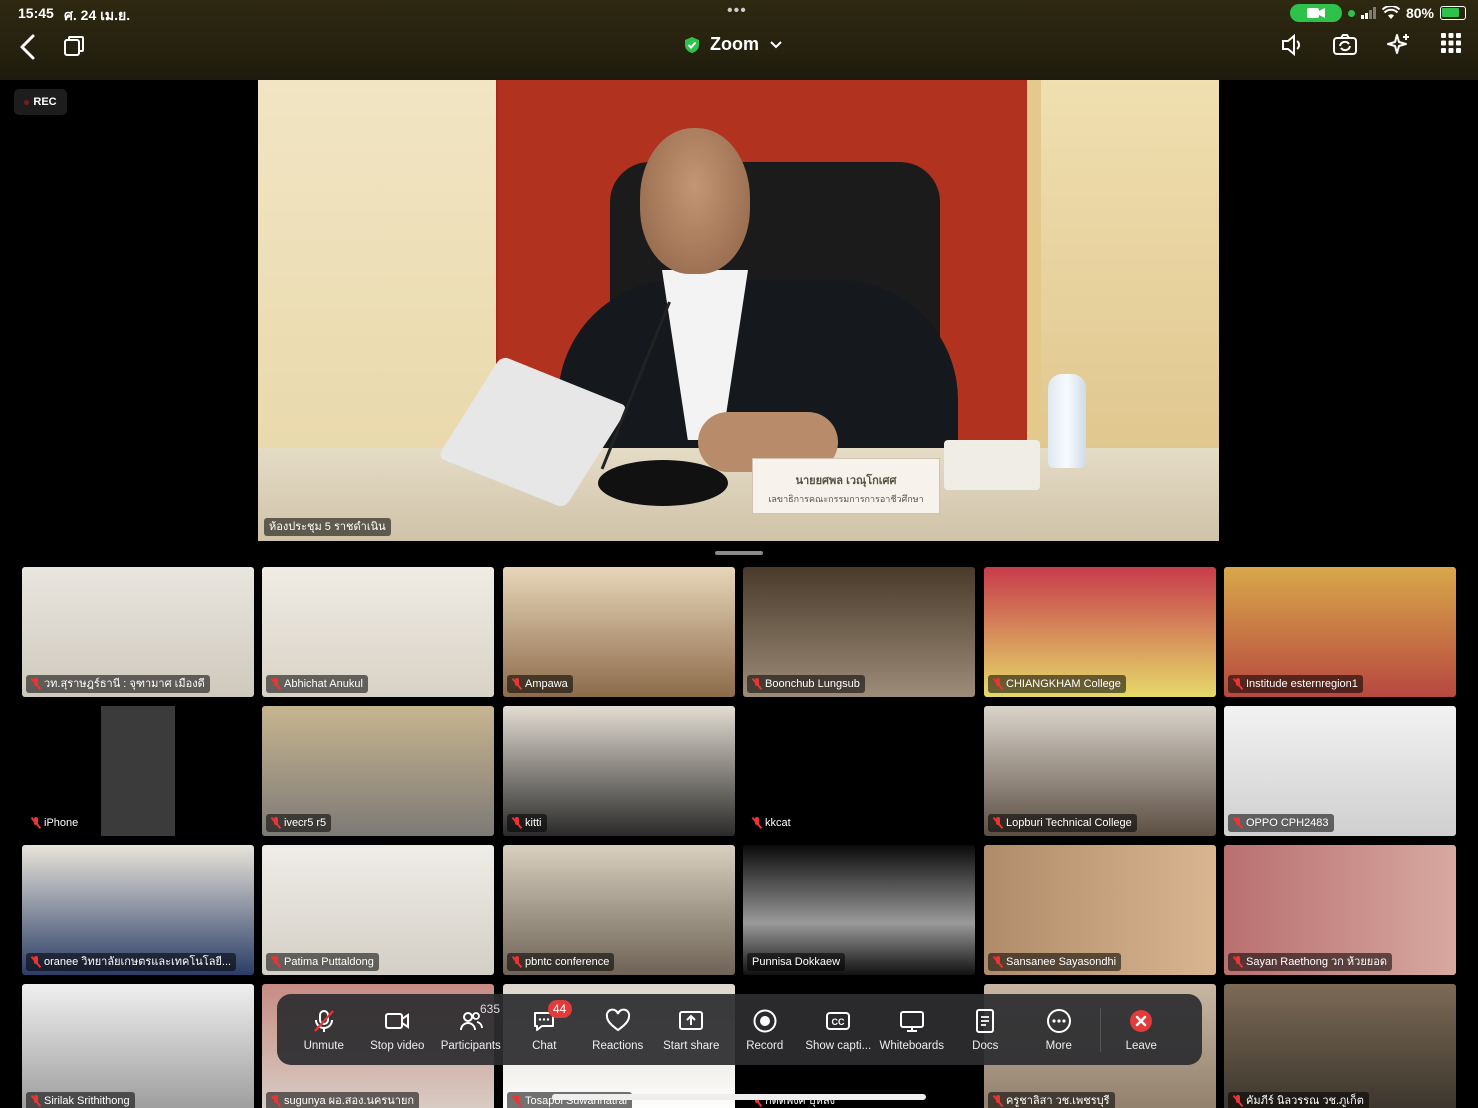 The image size is (1478, 1108). I want to click on chat-button: 44 Chat, so click(545, 1029).